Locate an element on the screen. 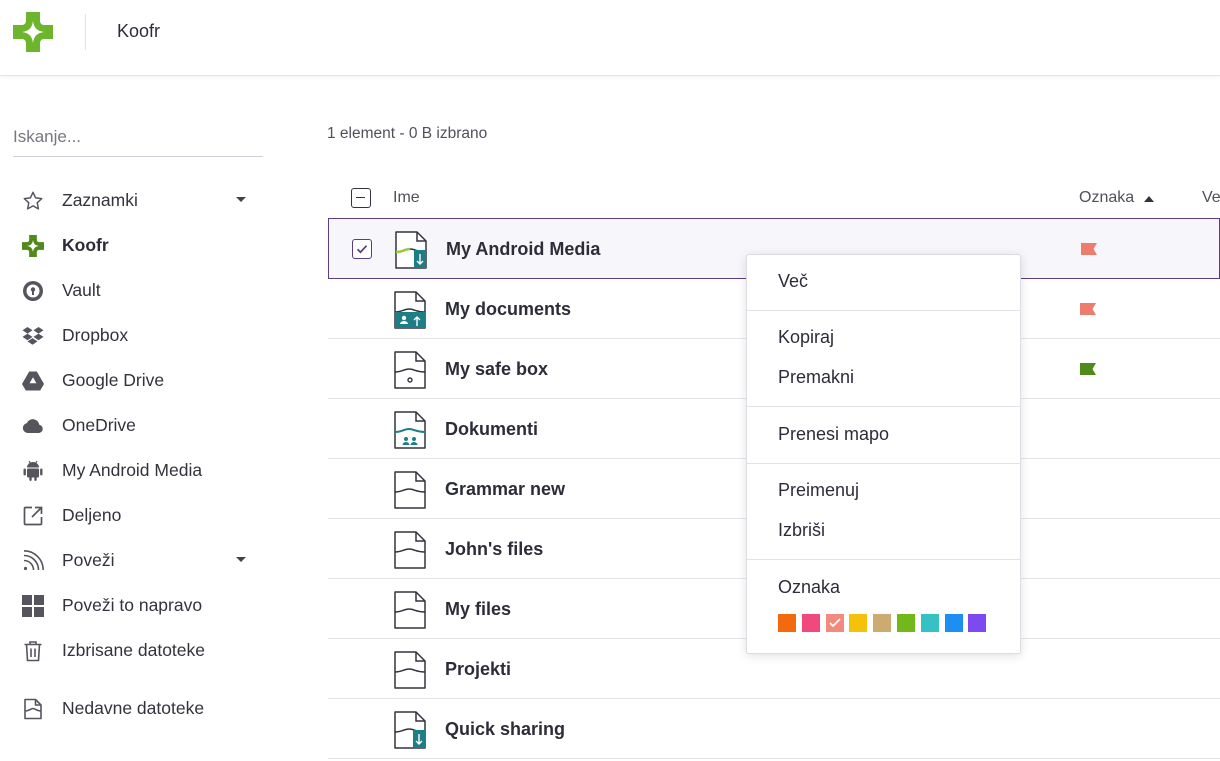 Image resolution: width=1220 pixels, height=761 pixels. share-icon is located at coordinates (33, 516).